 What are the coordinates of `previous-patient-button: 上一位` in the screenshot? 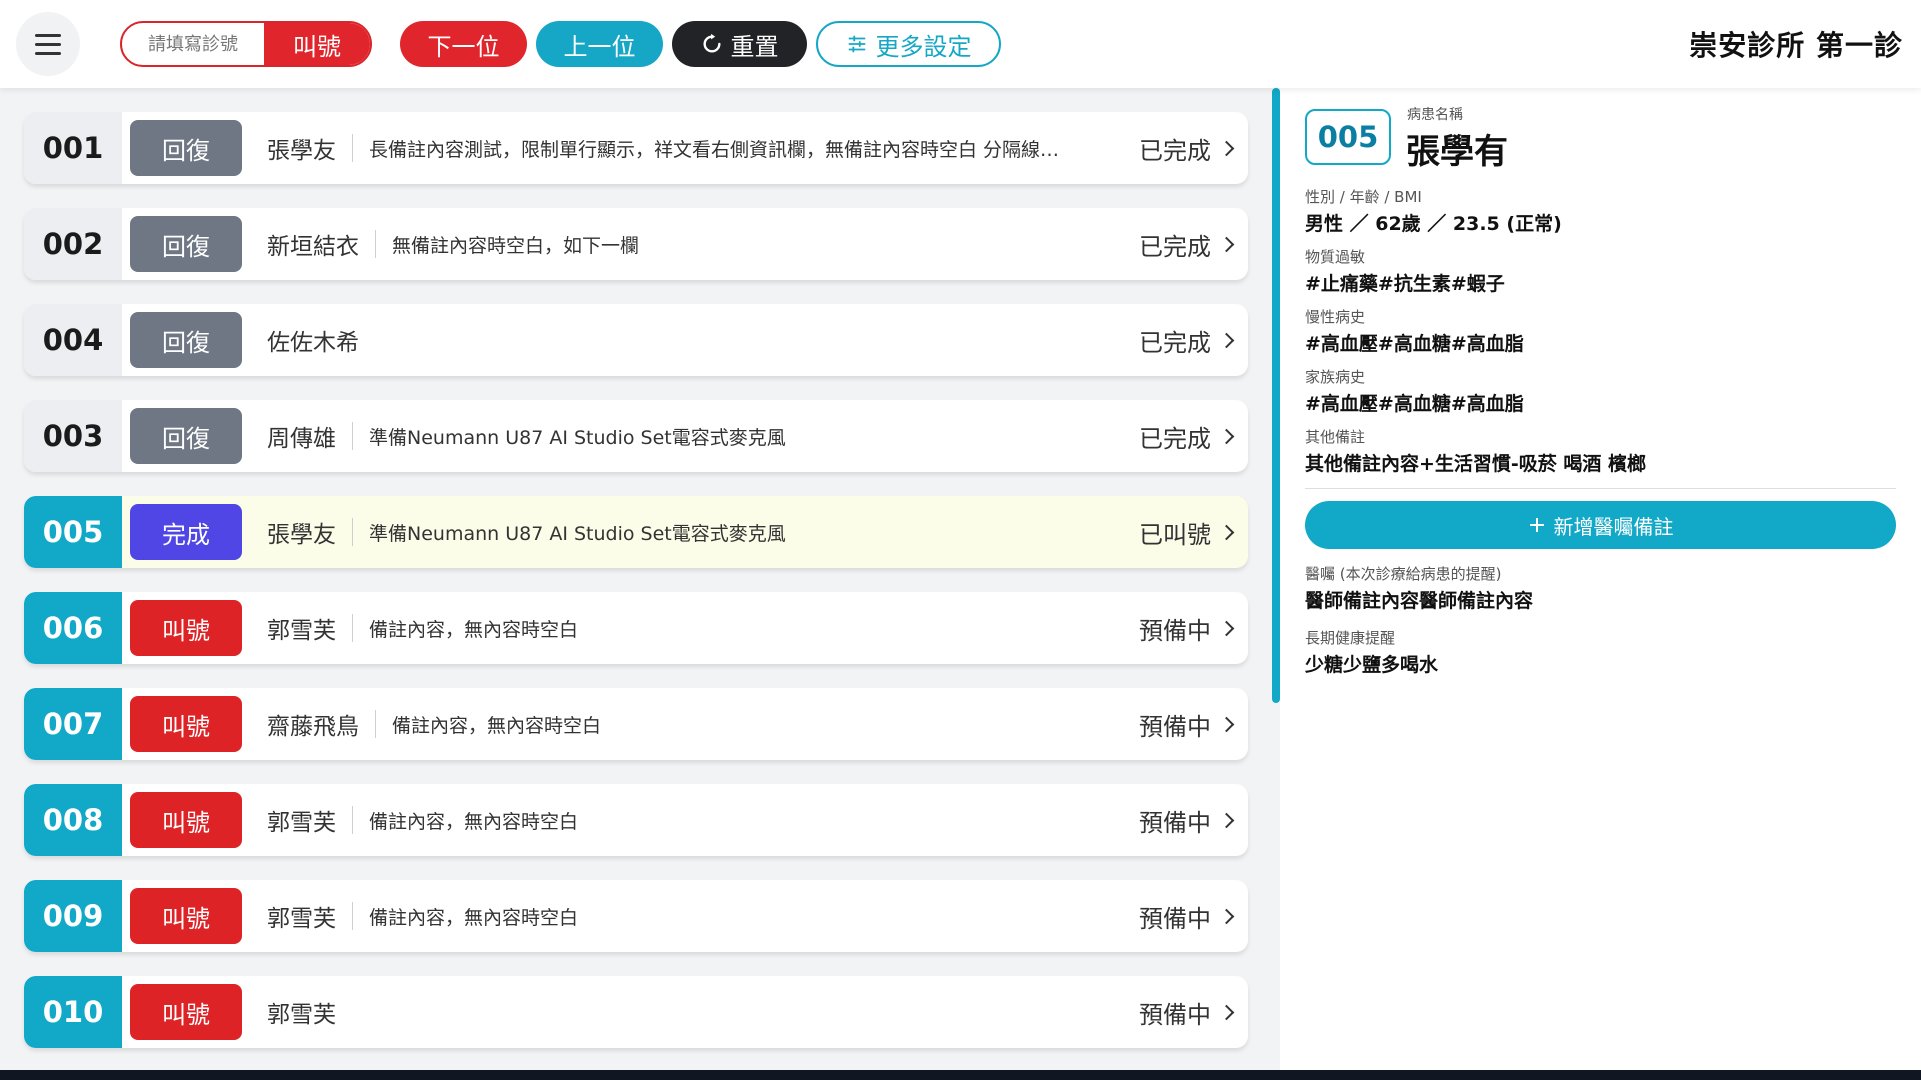 It's located at (599, 44).